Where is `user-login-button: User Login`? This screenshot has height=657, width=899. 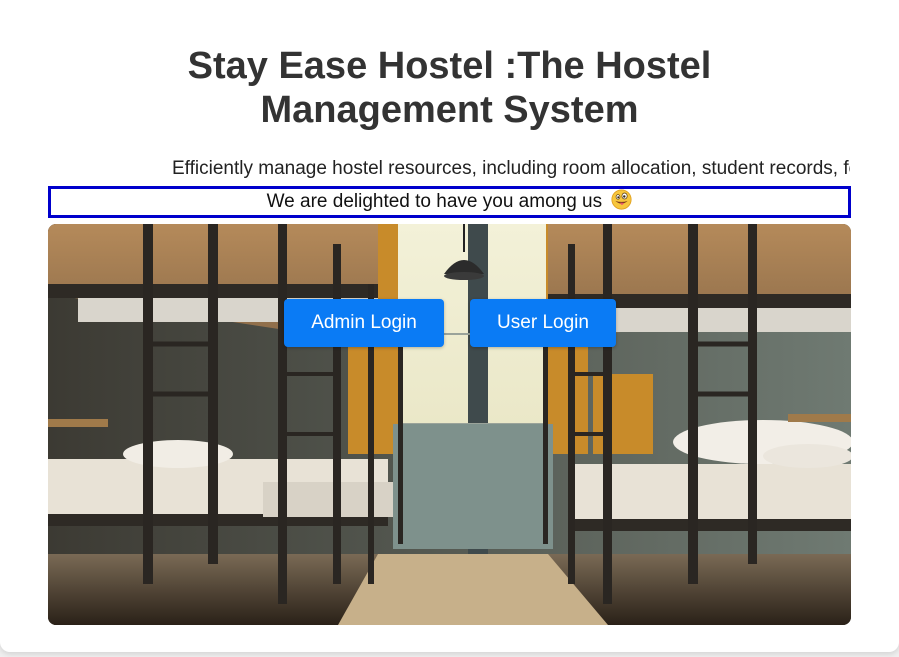 user-login-button: User Login is located at coordinates (543, 323).